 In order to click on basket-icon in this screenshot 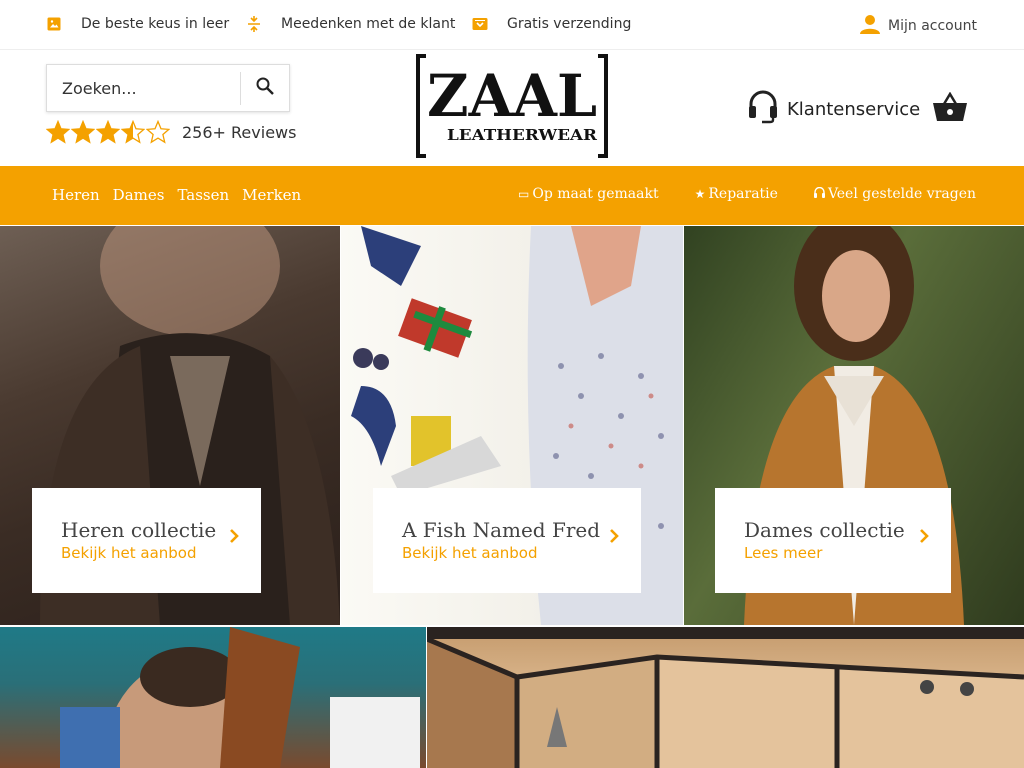, I will do `click(950, 108)`.